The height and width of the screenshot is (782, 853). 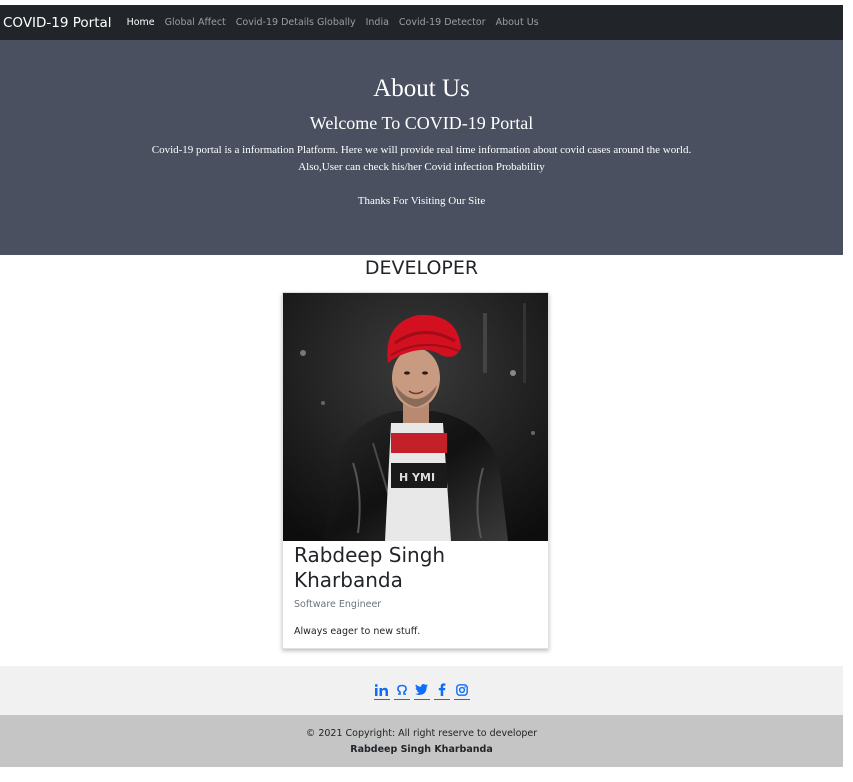 I want to click on nav-link-global-affect: Global Affect, so click(x=195, y=22).